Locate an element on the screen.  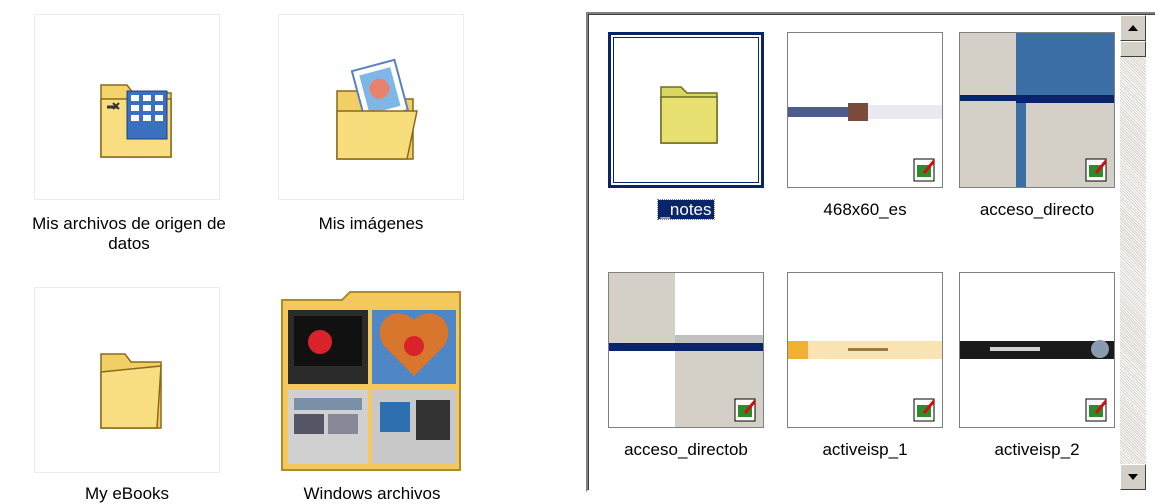
file-label: activeisp_2 is located at coordinates (1037, 449).